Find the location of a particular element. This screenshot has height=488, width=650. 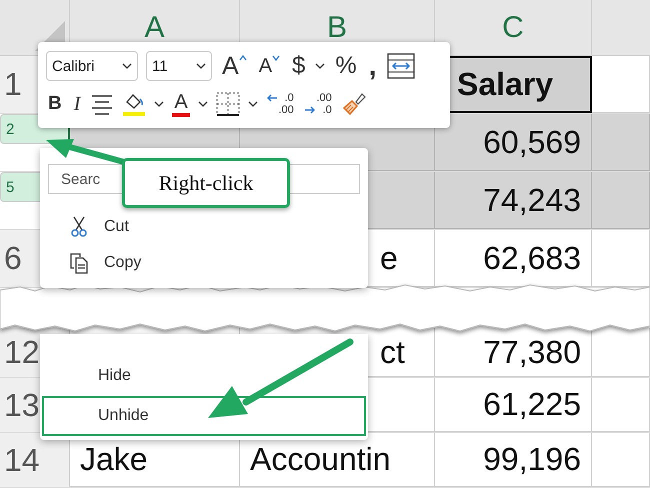

table-cell: 61,225 is located at coordinates (513, 405).